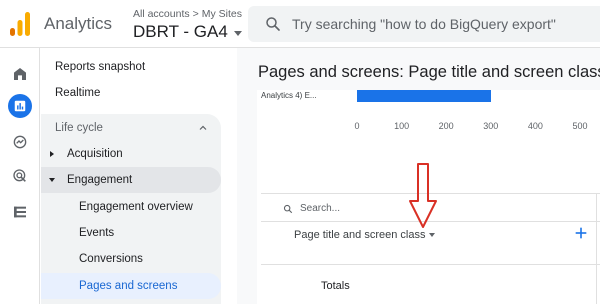  Describe the element at coordinates (446, 126) in the screenshot. I see `x-tick-label: 200` at that location.